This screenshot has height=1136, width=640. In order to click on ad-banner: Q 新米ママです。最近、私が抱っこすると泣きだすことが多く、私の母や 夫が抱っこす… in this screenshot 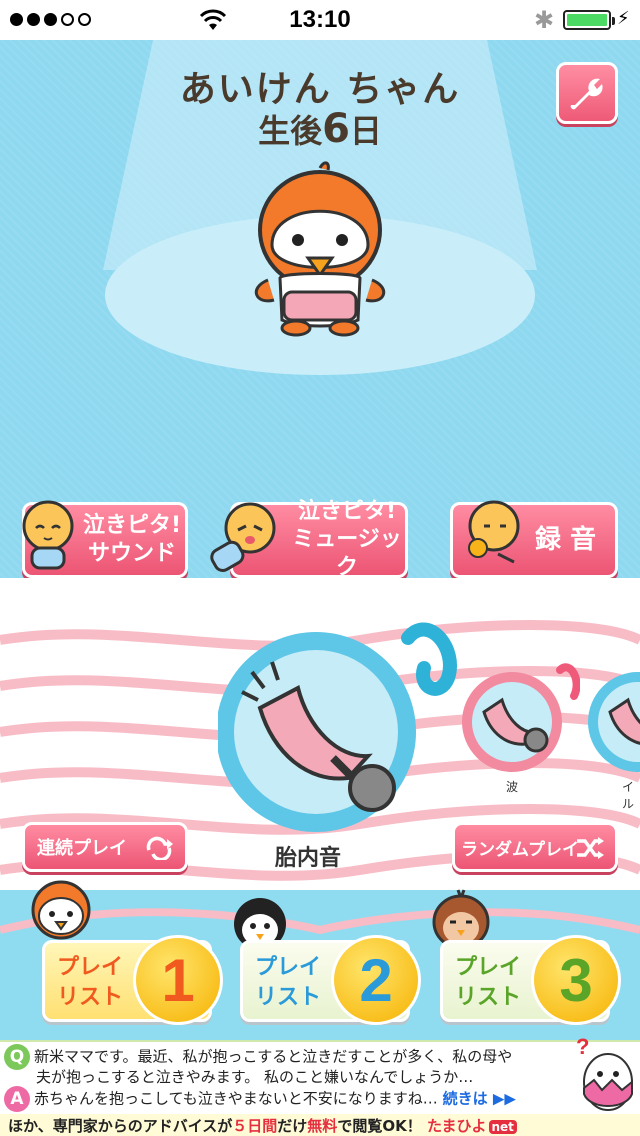, I will do `click(320, 1085)`.